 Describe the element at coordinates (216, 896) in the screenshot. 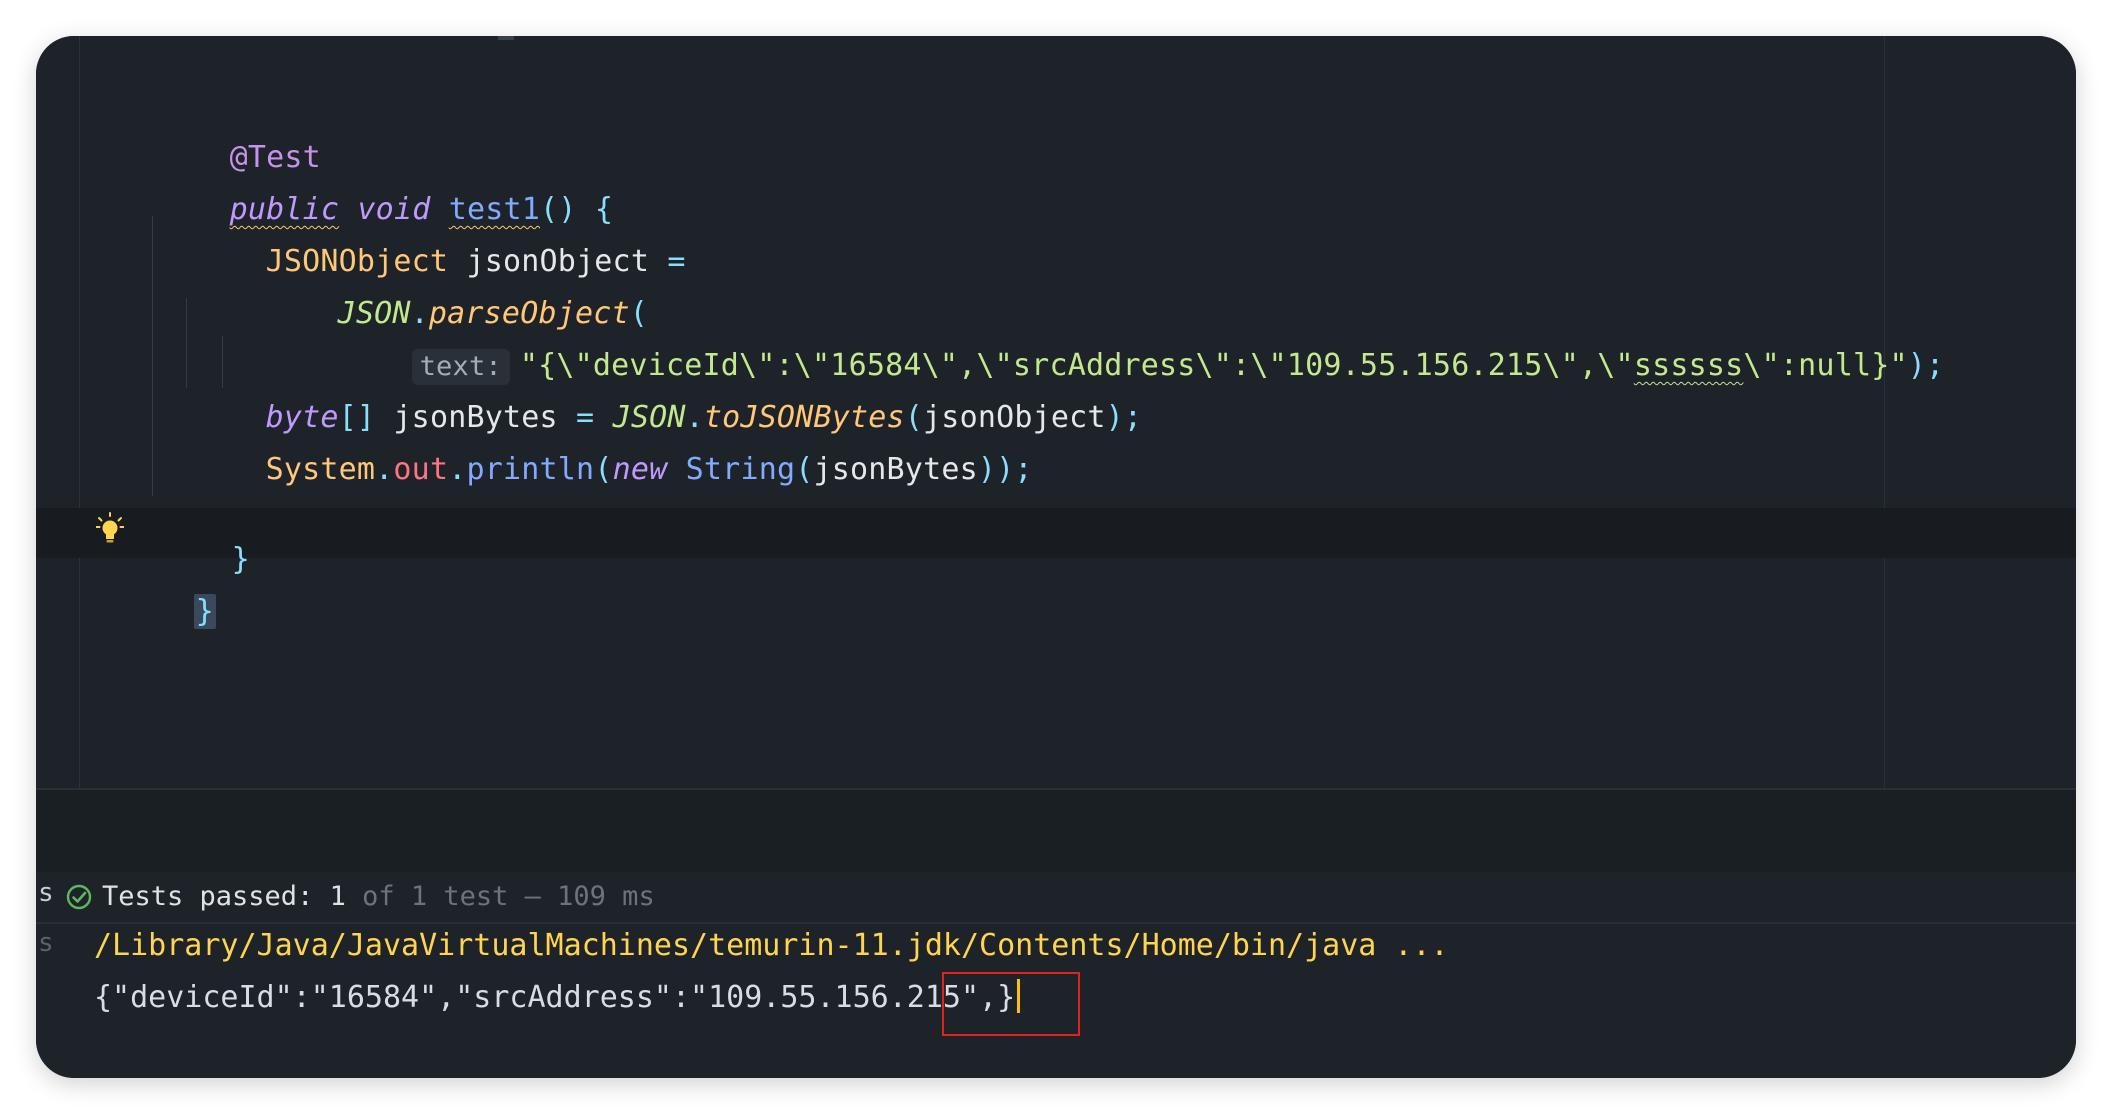

I see `tests-passed-label: Tests passed:` at that location.